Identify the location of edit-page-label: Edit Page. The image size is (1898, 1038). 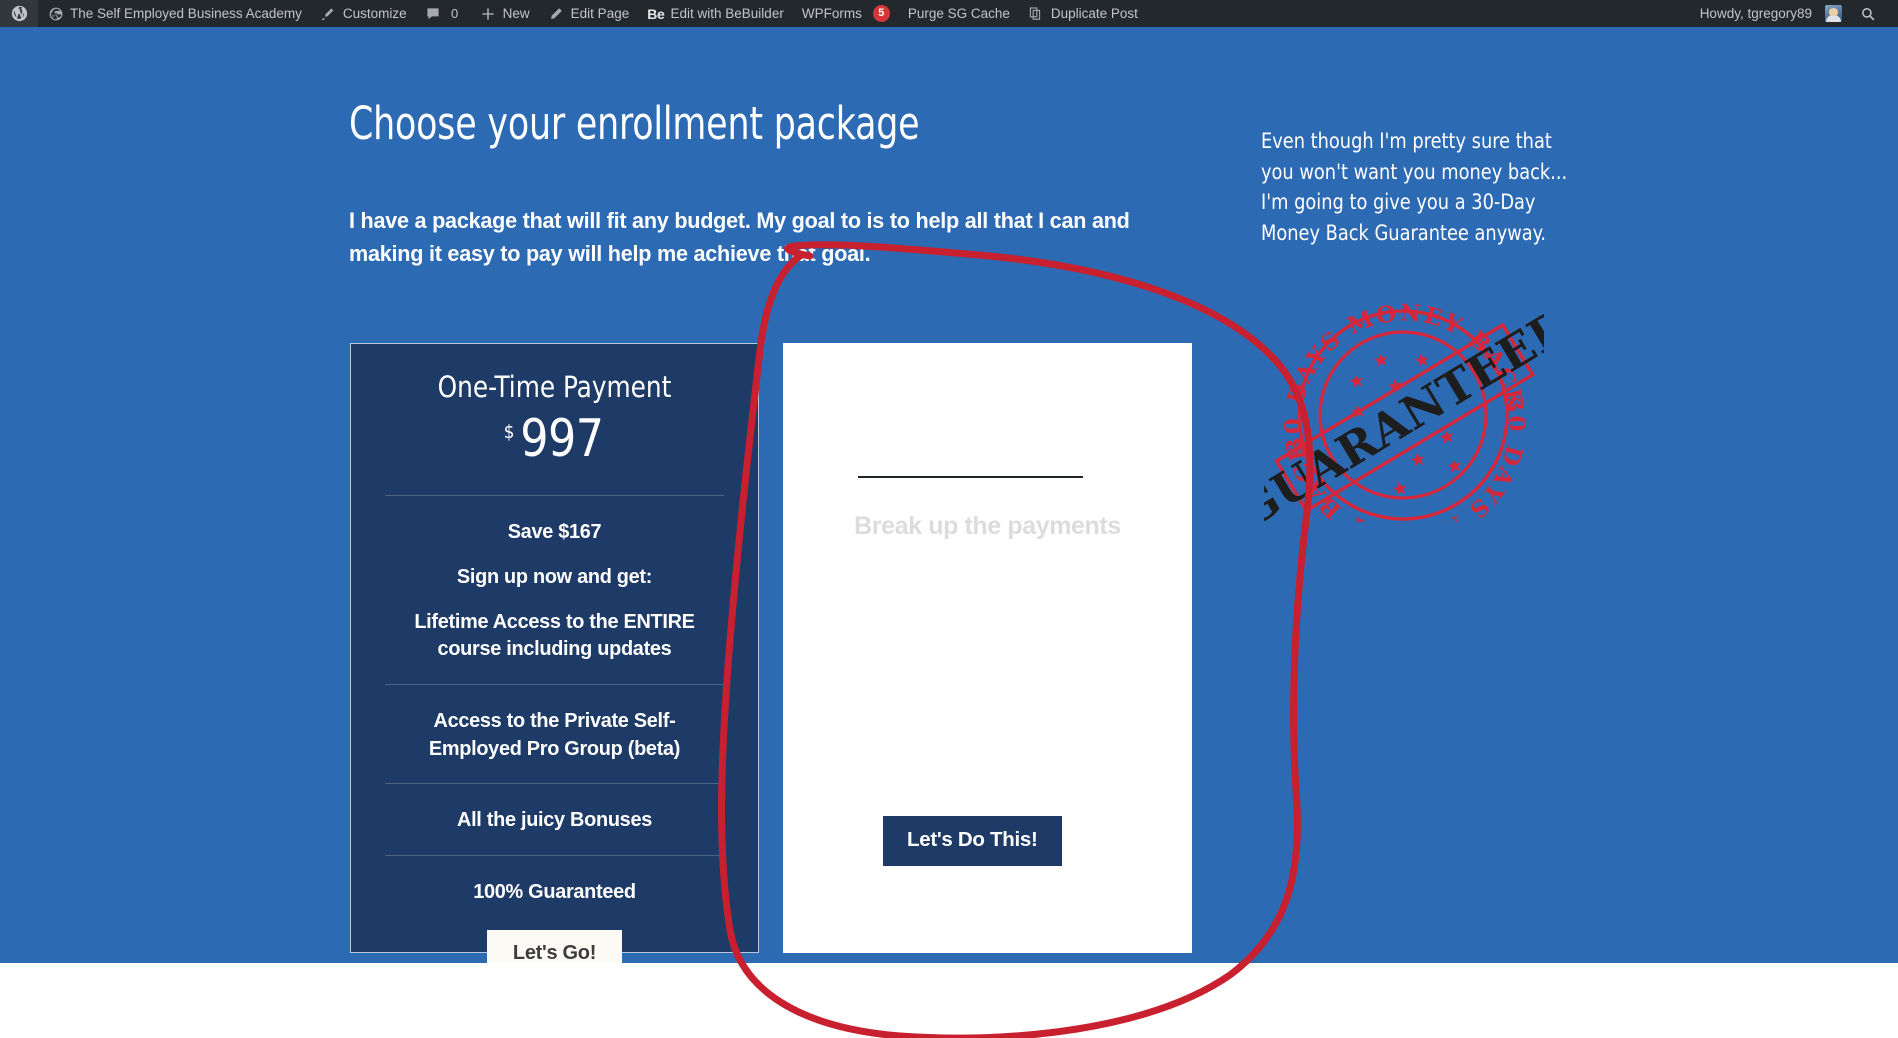
(600, 13).